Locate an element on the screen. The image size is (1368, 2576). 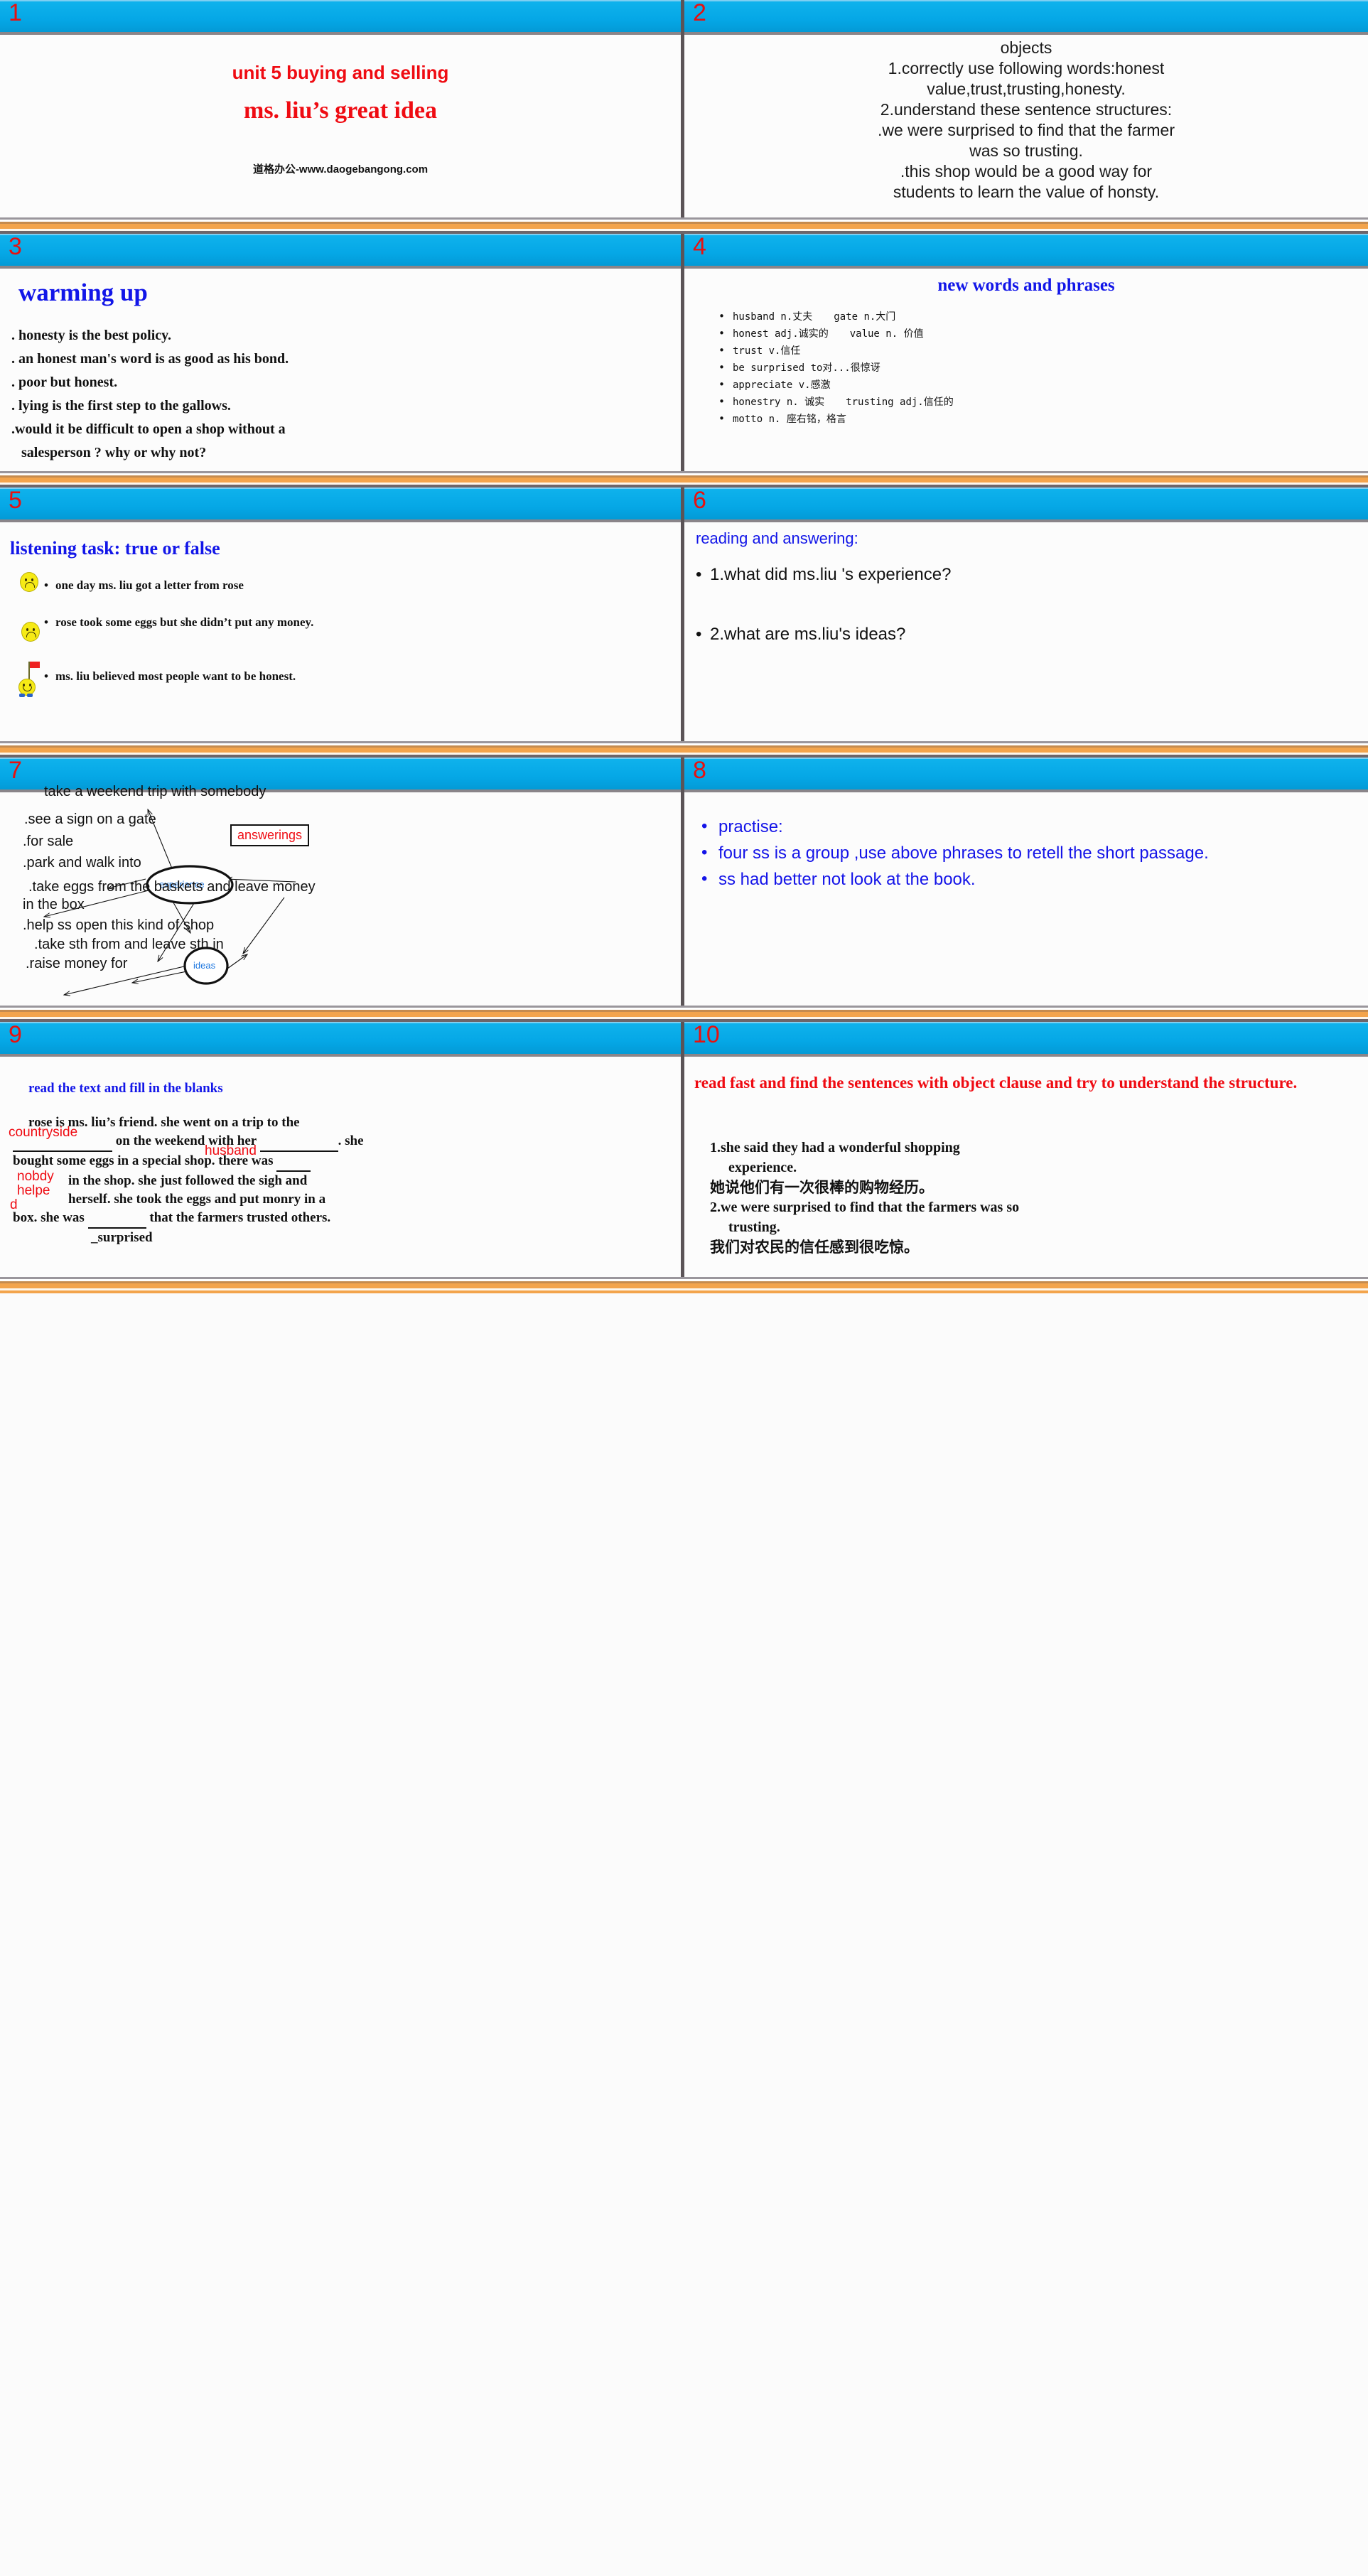
list-item: be surprised to对...很惊讶 is located at coordinates (1039, 368).